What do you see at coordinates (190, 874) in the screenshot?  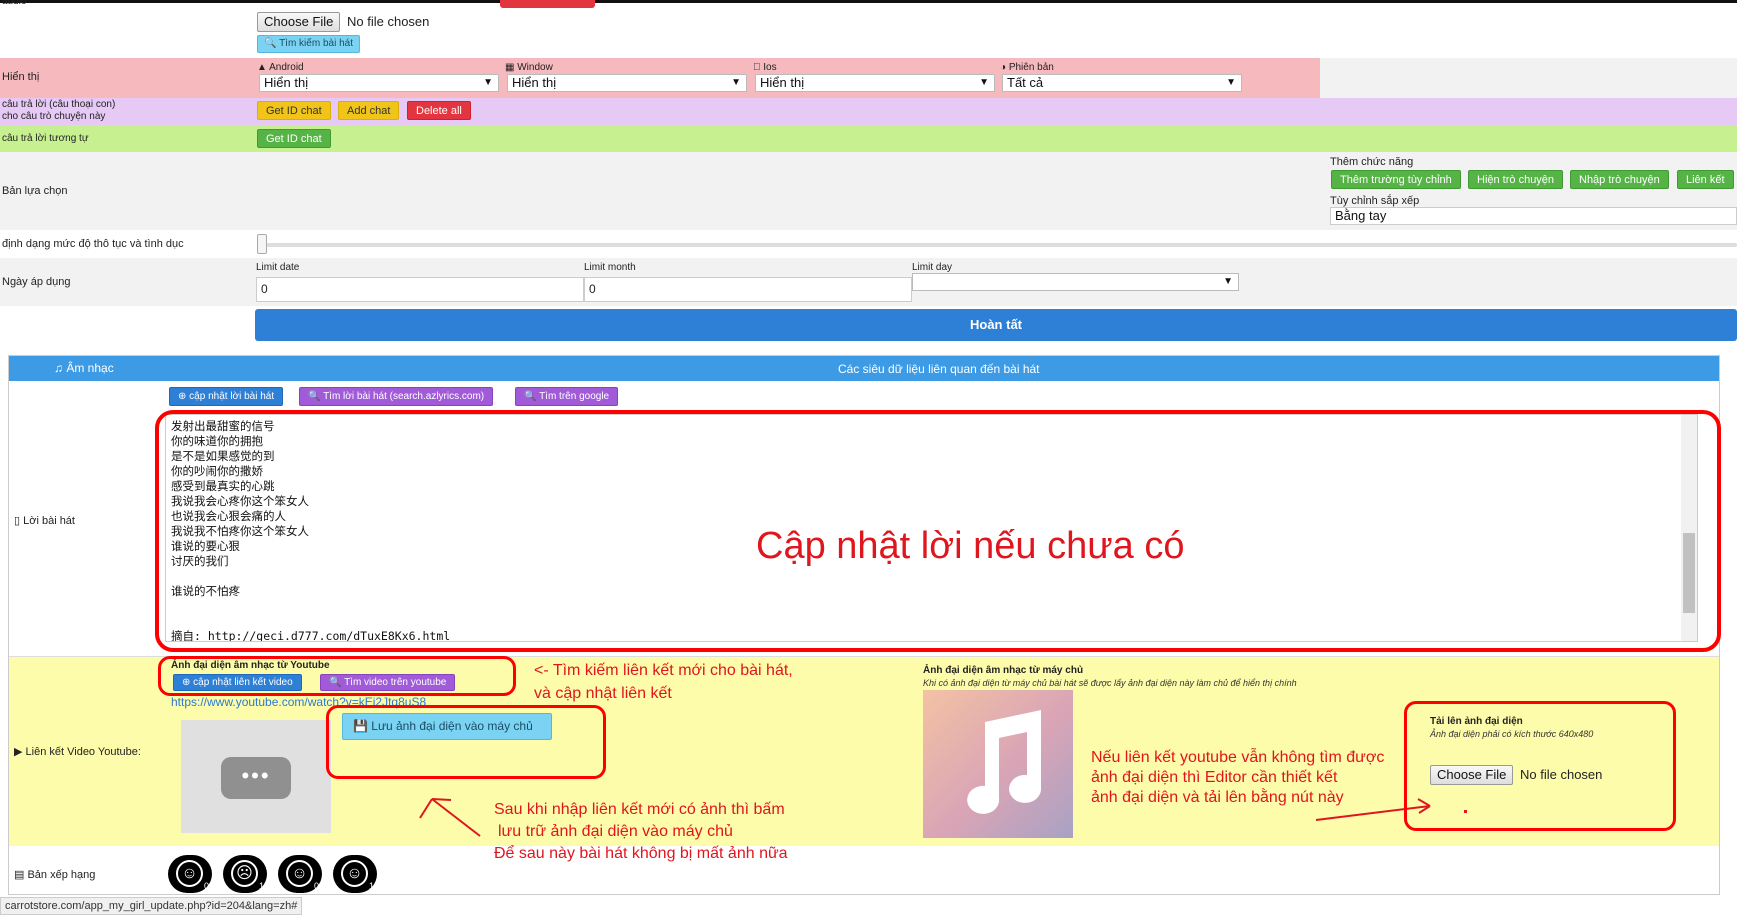 I see `rank-happy: ☺ 0` at bounding box center [190, 874].